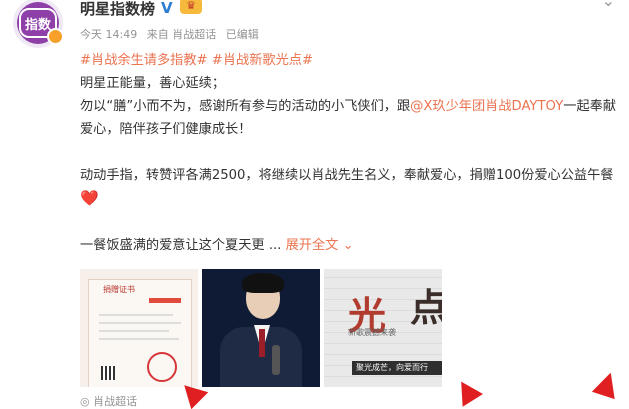  Describe the element at coordinates (262, 343) in the screenshot. I see `tie-shape` at that location.